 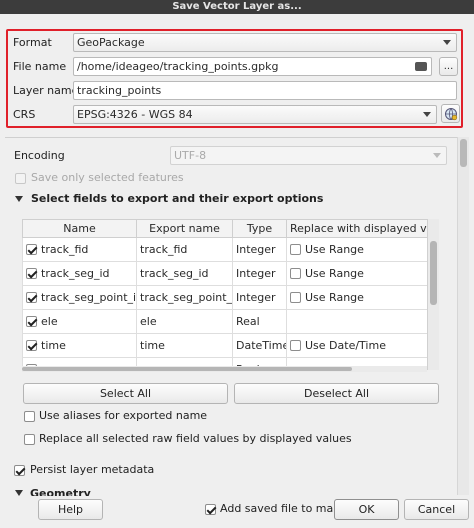 I want to click on export-name-cell: track_seg_id, so click(x=184, y=273).